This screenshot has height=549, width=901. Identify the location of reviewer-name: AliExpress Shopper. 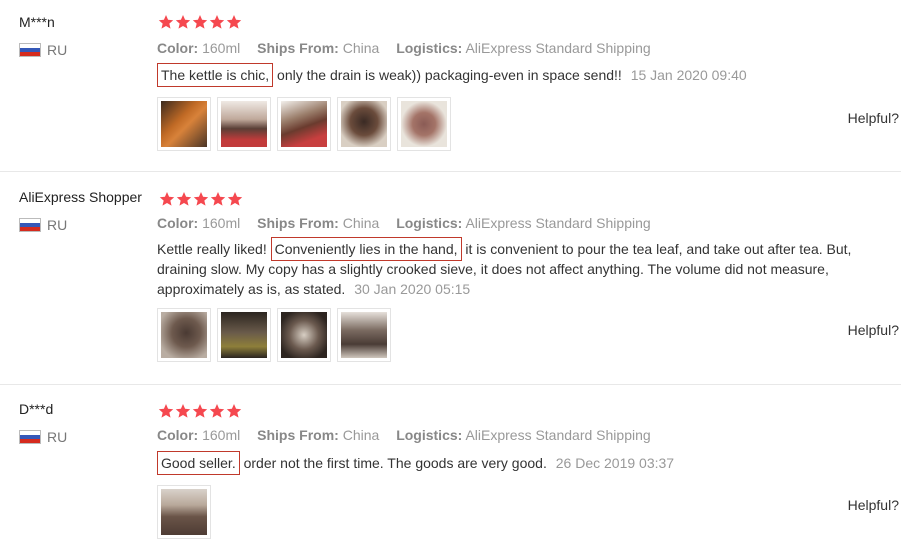
(80, 197).